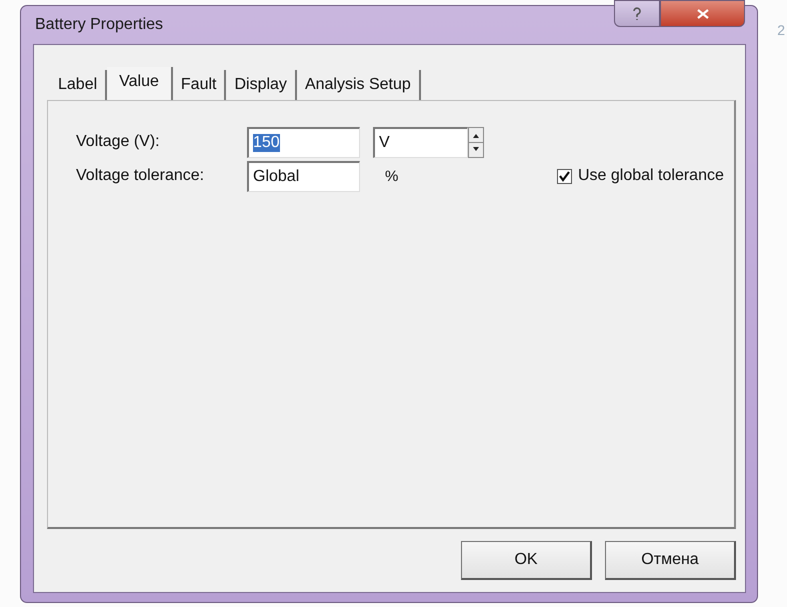 The width and height of the screenshot is (787, 607). What do you see at coordinates (526, 560) in the screenshot?
I see `dialog-button: OK` at bounding box center [526, 560].